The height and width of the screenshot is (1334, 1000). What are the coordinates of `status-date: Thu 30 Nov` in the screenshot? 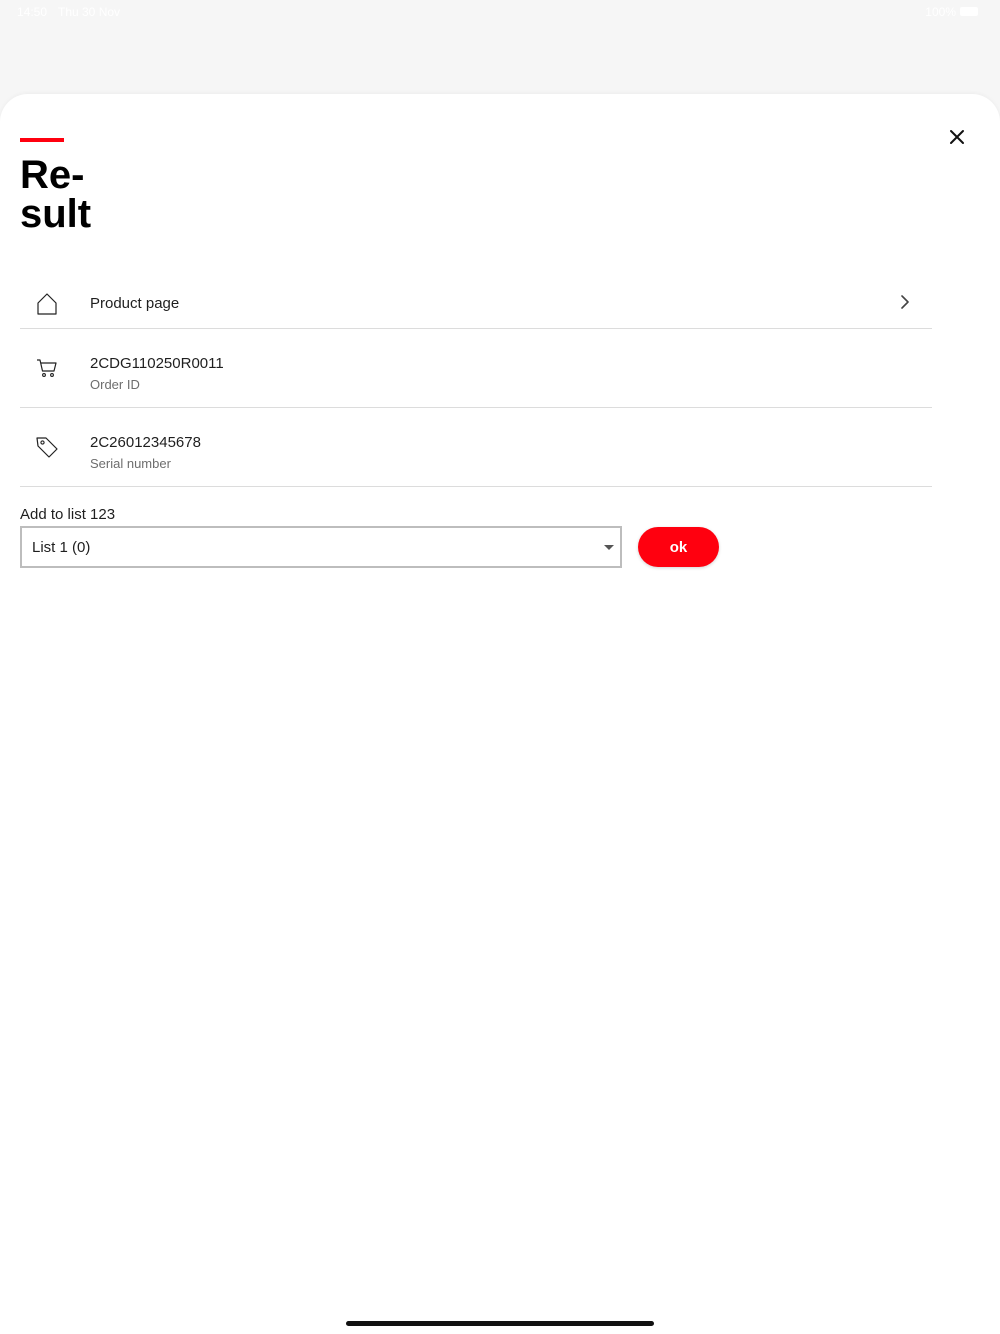 It's located at (89, 12).